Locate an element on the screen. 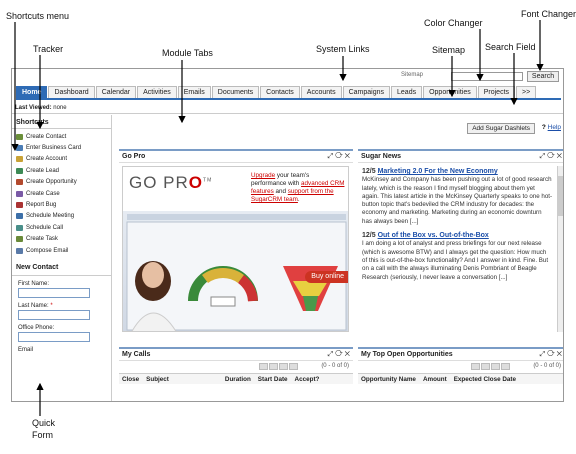  upgrade-link: Upgrade is located at coordinates (263, 175).